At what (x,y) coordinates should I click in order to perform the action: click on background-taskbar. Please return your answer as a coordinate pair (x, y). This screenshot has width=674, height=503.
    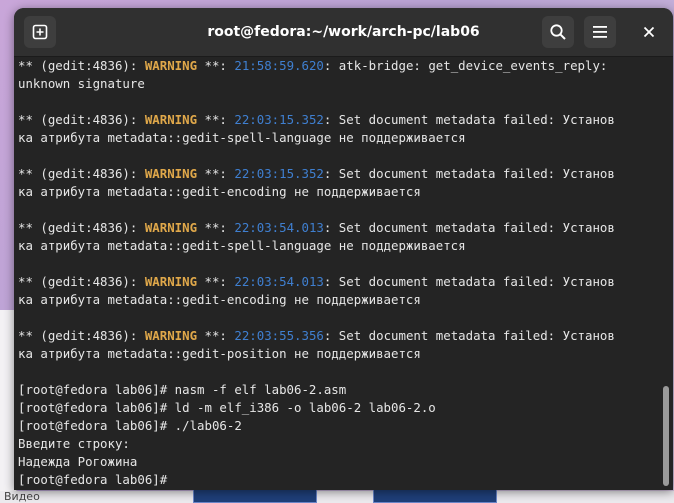
    Looking at the image, I should click on (337, 497).